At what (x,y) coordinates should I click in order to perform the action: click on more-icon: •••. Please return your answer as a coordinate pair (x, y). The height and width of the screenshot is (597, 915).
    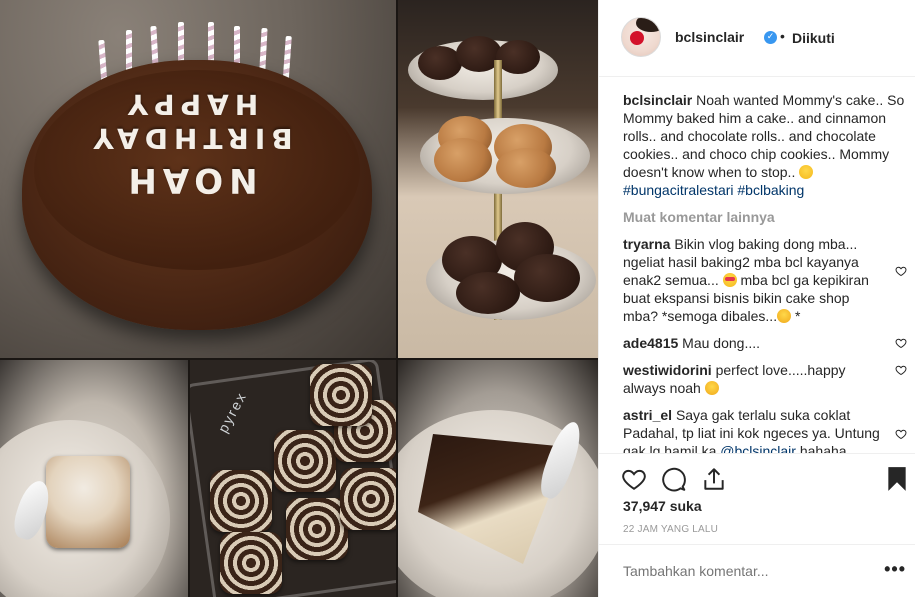
    Looking at the image, I should click on (895, 569).